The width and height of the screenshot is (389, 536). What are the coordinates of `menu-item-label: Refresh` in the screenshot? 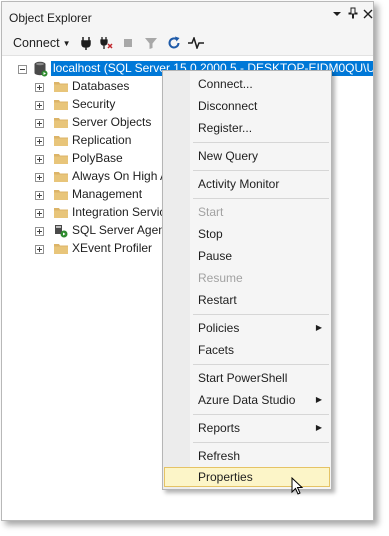 It's located at (219, 456).